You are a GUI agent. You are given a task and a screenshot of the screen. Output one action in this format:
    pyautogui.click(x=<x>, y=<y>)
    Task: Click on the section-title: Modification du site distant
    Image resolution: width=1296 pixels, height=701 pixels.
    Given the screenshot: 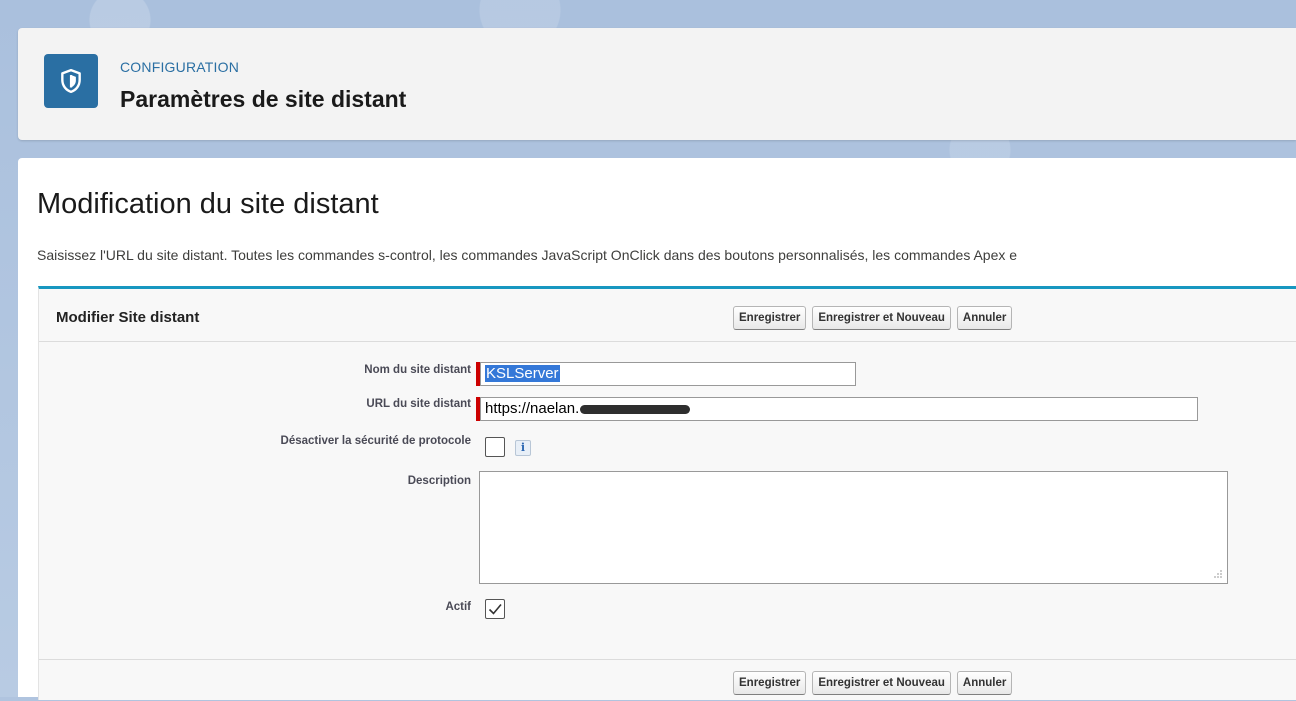 What is the action you would take?
    pyautogui.click(x=208, y=204)
    